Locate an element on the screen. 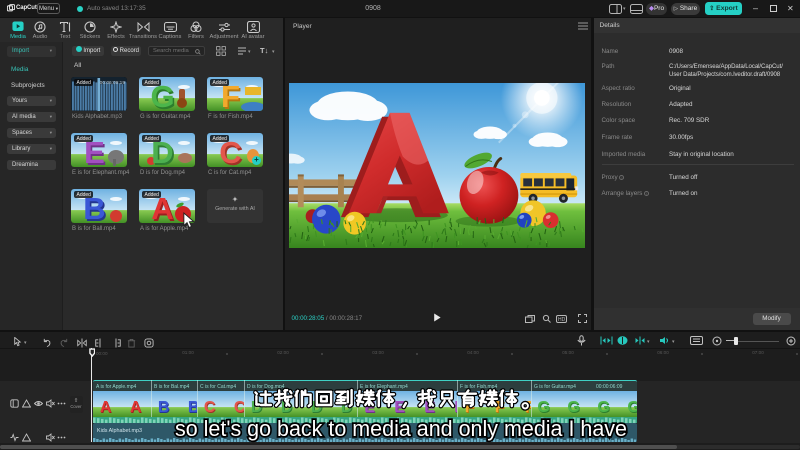  svg-text: HD is located at coordinates (562, 320).